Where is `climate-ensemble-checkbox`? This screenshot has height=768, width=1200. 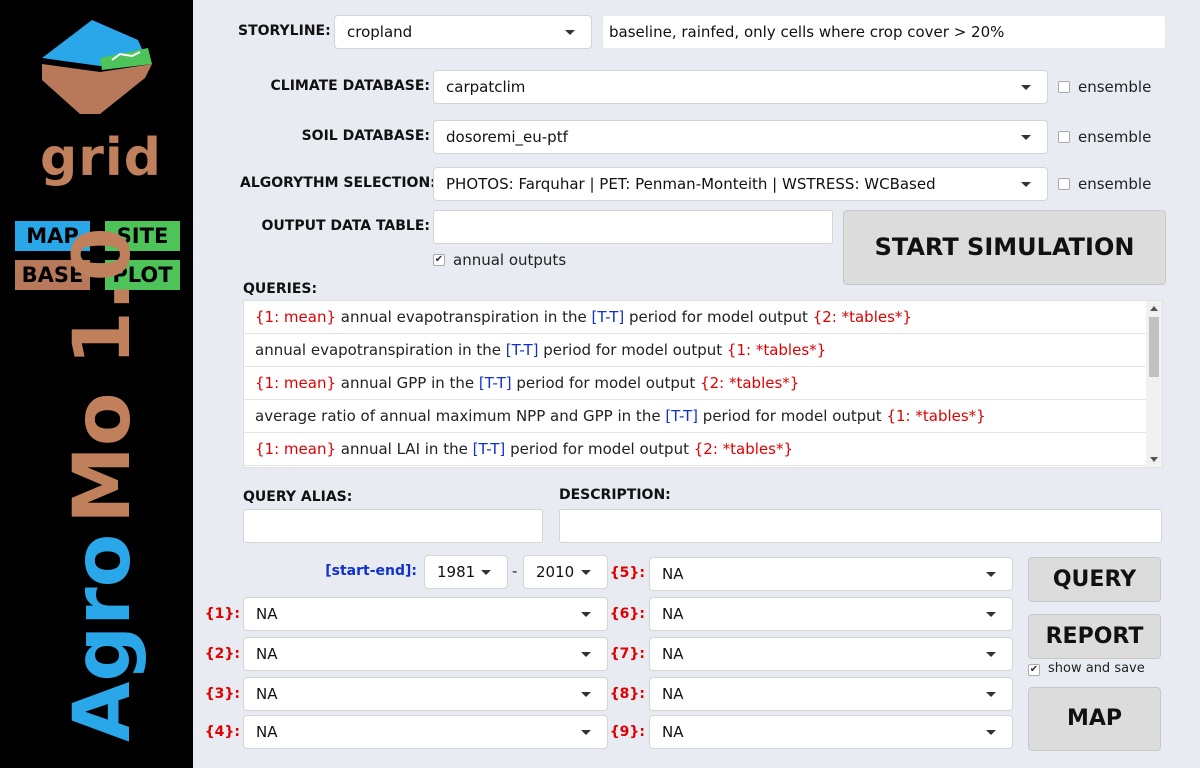
climate-ensemble-checkbox is located at coordinates (1064, 87).